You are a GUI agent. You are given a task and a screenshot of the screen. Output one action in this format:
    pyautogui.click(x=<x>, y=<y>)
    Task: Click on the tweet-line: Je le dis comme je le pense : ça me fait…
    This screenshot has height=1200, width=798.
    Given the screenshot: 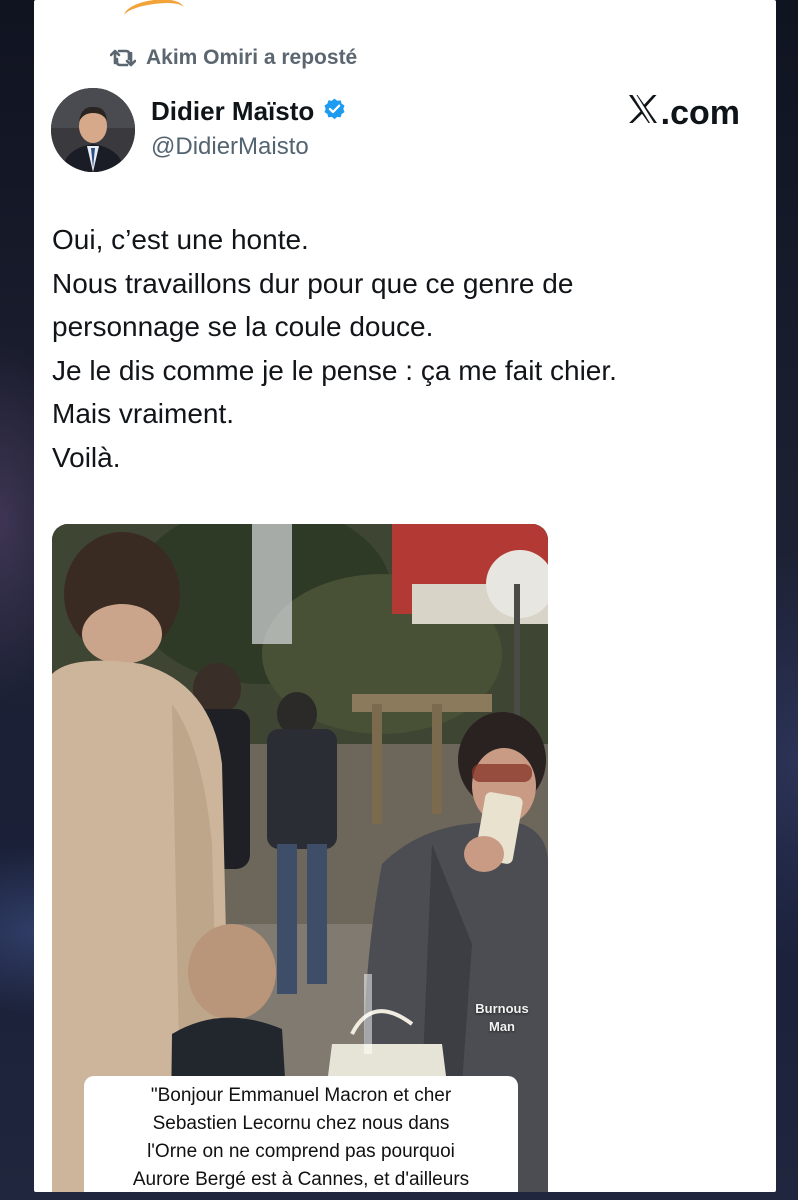 What is the action you would take?
    pyautogui.click(x=334, y=370)
    